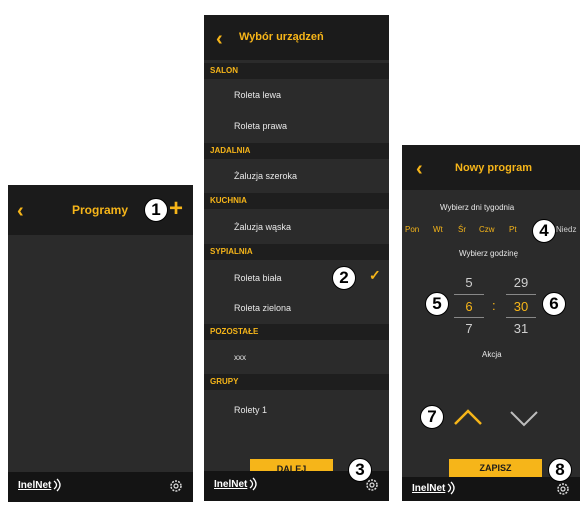  I want to click on section-header: SALON, so click(296, 71).